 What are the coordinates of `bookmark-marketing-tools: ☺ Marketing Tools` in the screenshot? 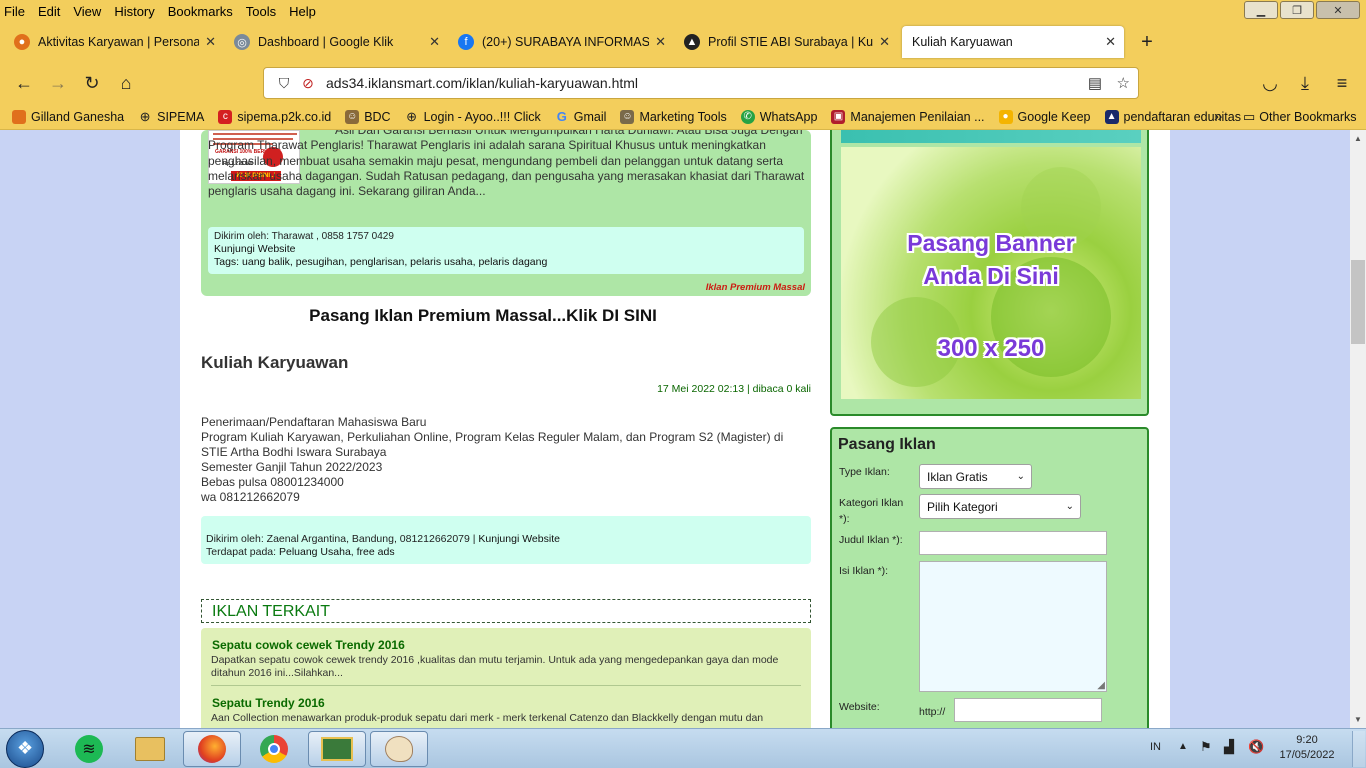 It's located at (673, 116).